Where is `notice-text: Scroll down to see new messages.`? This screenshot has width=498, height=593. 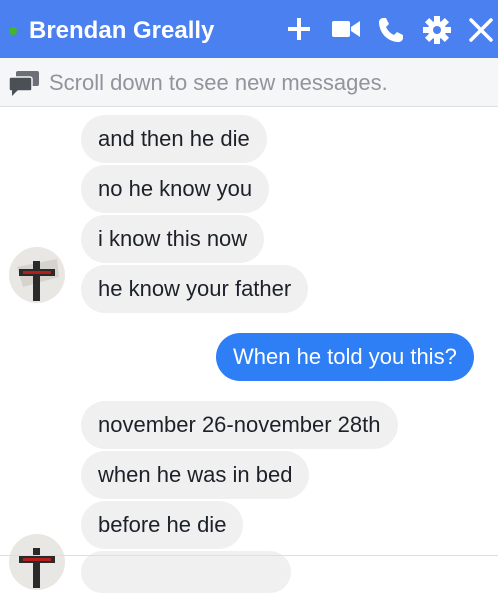 notice-text: Scroll down to see new messages. is located at coordinates (218, 82).